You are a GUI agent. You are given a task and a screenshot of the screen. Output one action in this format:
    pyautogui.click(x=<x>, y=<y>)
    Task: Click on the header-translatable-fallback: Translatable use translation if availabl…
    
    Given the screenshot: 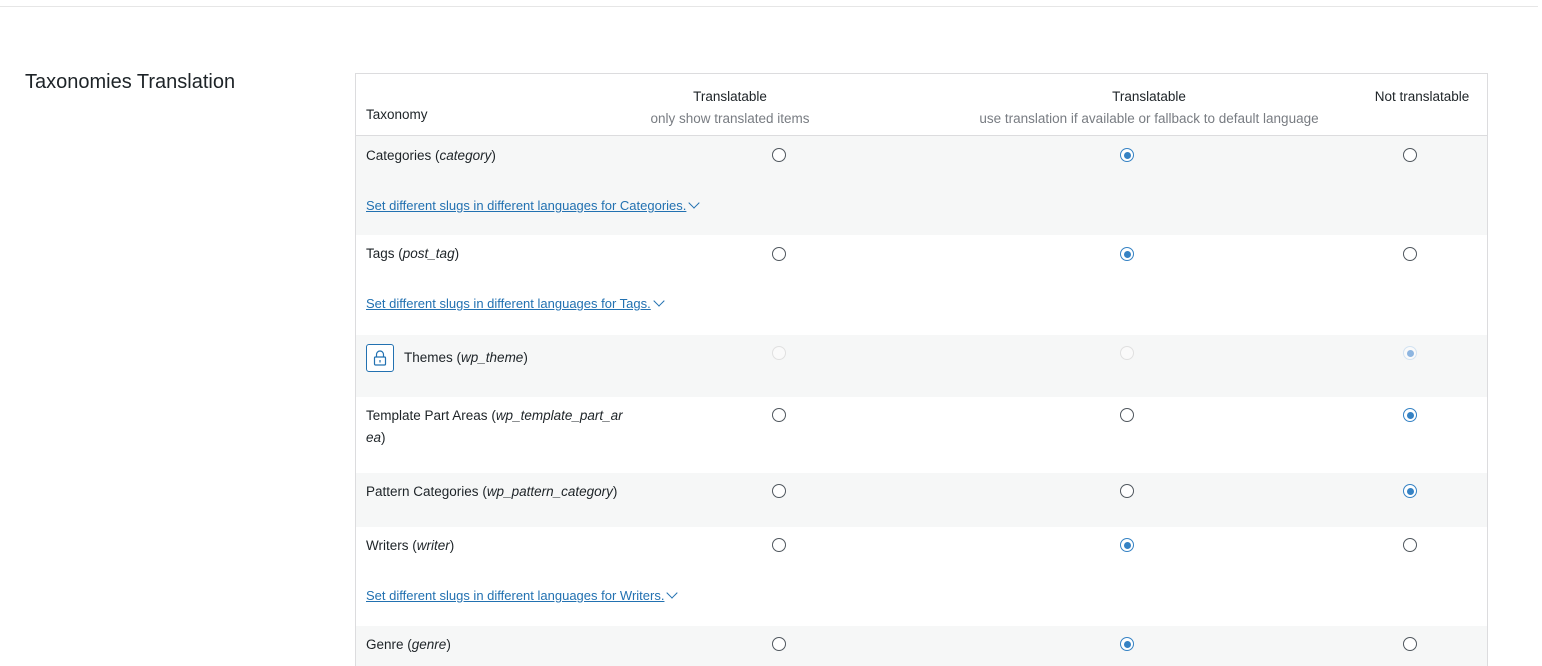 What is the action you would take?
    pyautogui.click(x=1149, y=108)
    